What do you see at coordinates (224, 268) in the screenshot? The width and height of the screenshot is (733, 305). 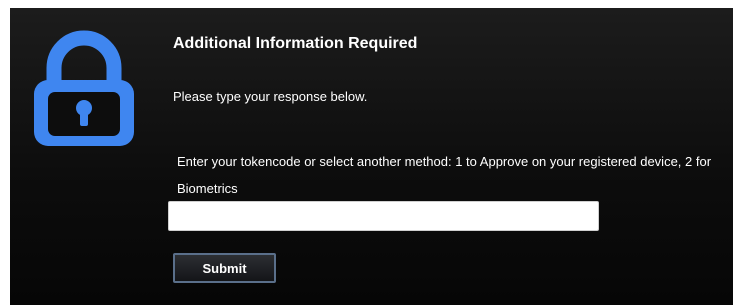 I see `submit-button: Submit` at bounding box center [224, 268].